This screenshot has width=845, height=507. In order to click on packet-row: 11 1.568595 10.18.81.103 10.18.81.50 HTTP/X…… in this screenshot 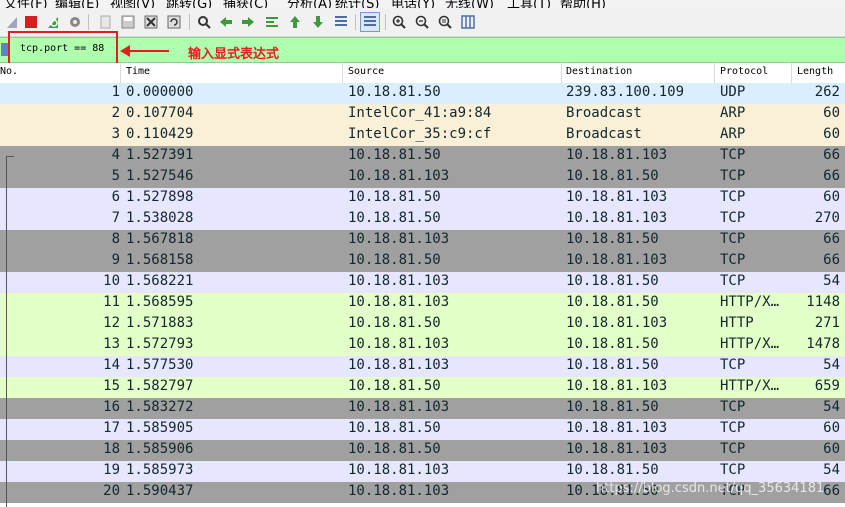, I will do `click(422, 303)`.